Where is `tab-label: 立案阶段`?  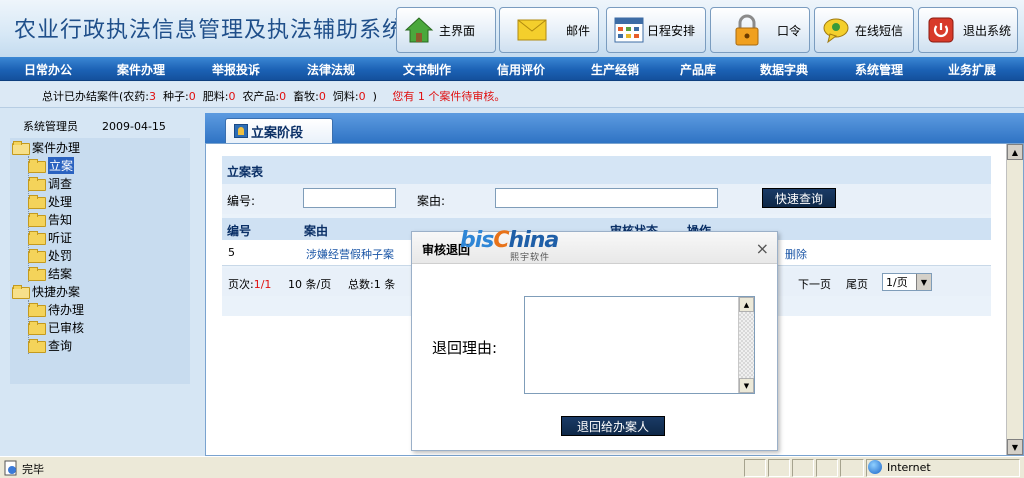 tab-label: 立案阶段 is located at coordinates (277, 133).